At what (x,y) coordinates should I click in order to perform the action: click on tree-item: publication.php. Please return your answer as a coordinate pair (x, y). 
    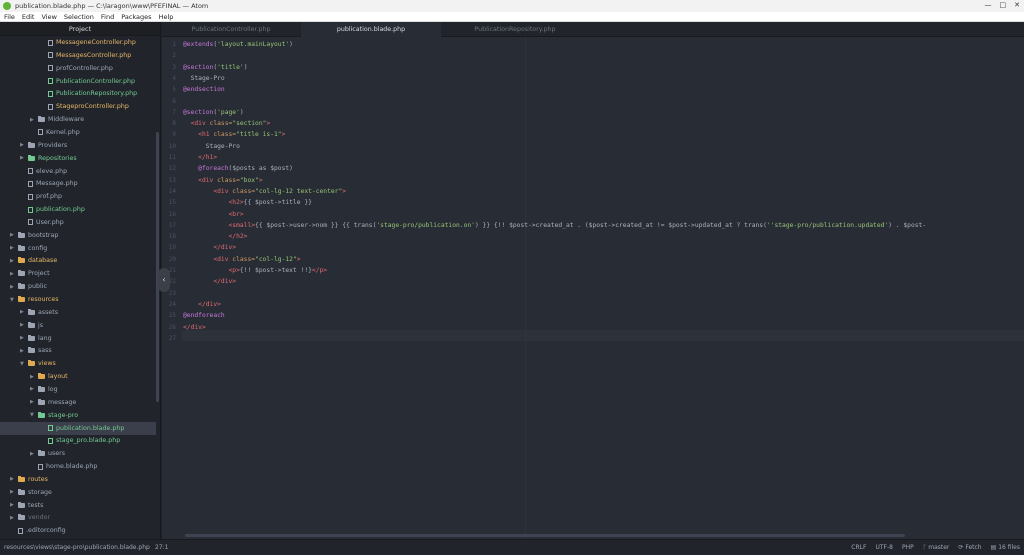
    Looking at the image, I should click on (78, 209).